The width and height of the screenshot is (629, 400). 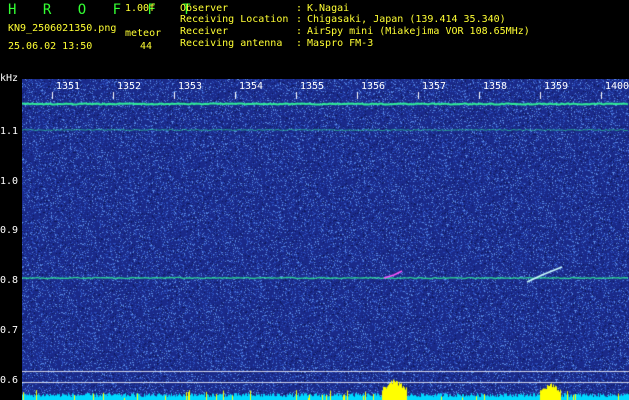 I want to click on x-tick-label: 1358, so click(x=495, y=86).